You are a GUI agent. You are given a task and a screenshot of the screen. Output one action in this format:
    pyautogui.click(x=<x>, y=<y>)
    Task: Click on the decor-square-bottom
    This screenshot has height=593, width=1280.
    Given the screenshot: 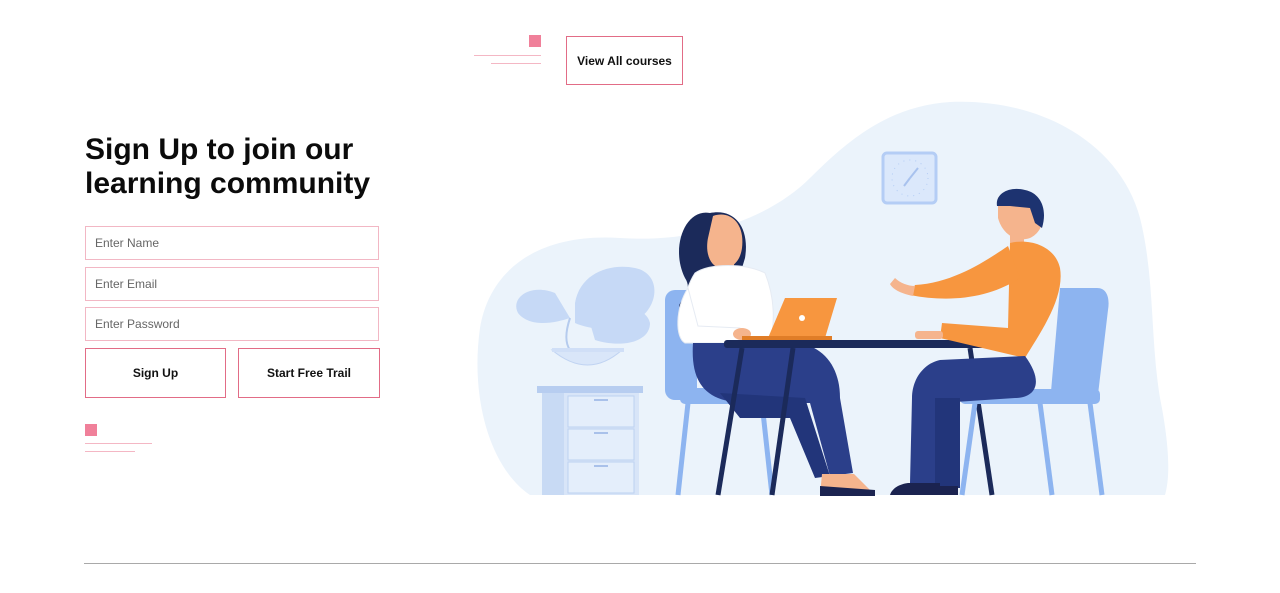 What is the action you would take?
    pyautogui.click(x=91, y=430)
    